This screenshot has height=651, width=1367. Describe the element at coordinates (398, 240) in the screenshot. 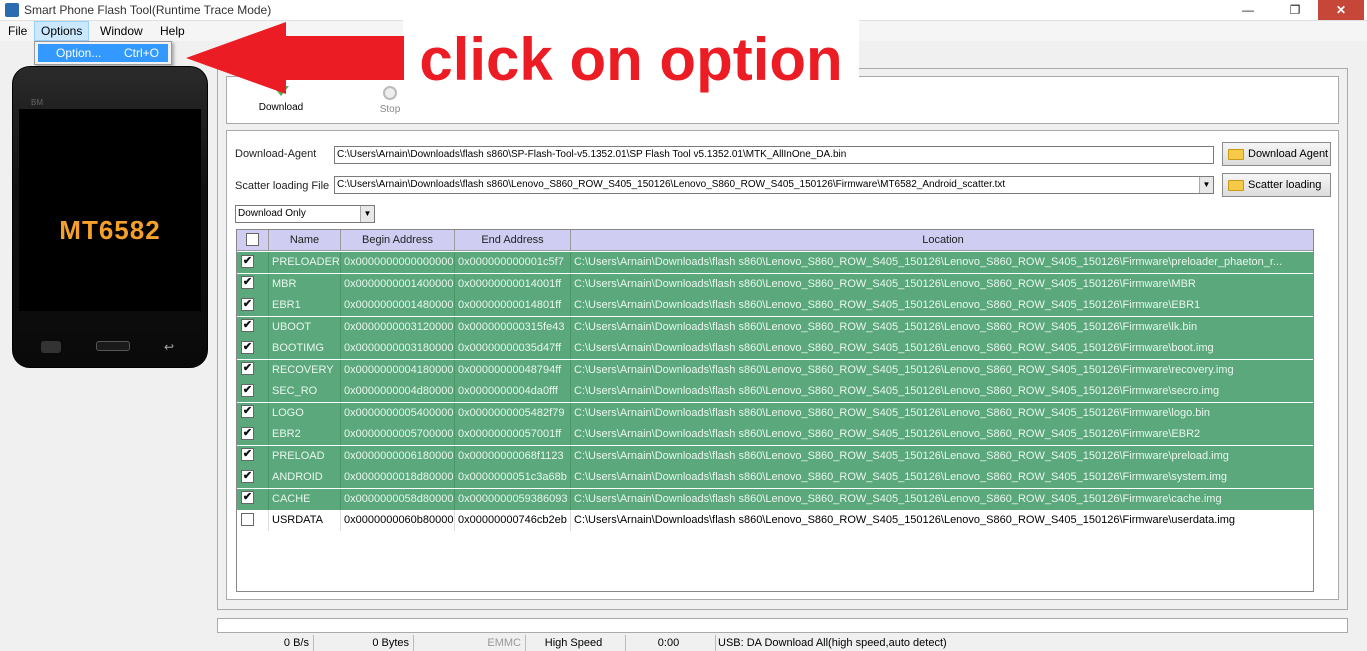

I see `header-begin-address: Begin Address` at that location.